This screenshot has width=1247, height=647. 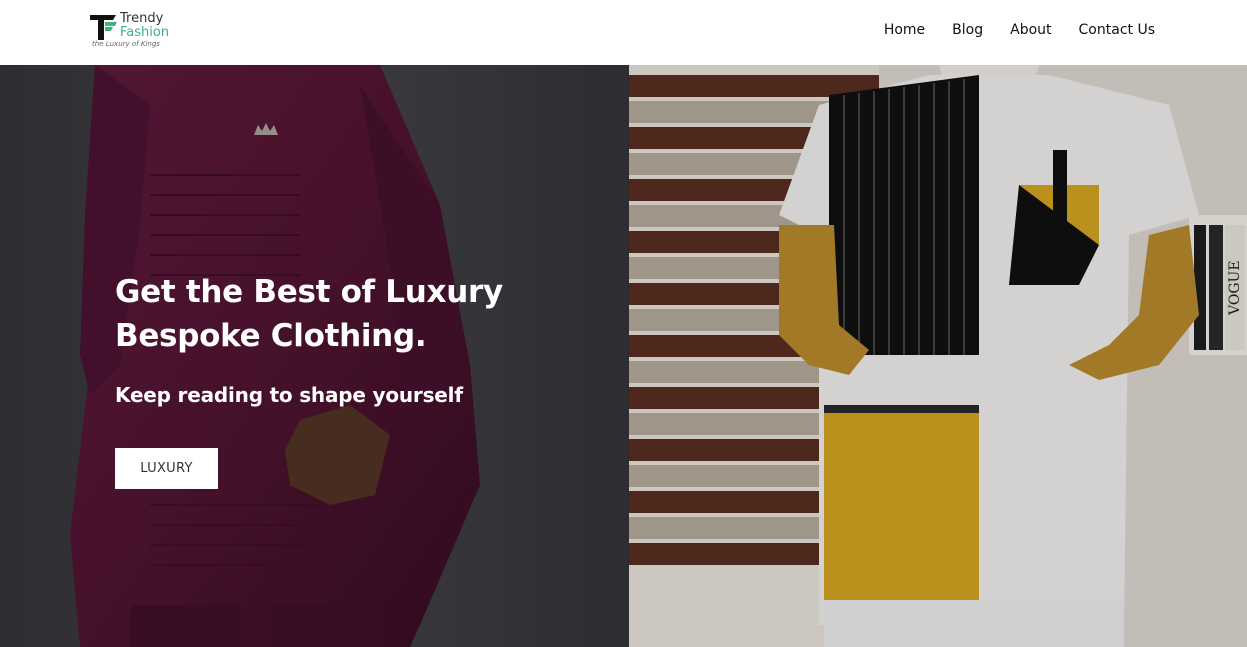 I want to click on nav-about: About, so click(x=1030, y=30).